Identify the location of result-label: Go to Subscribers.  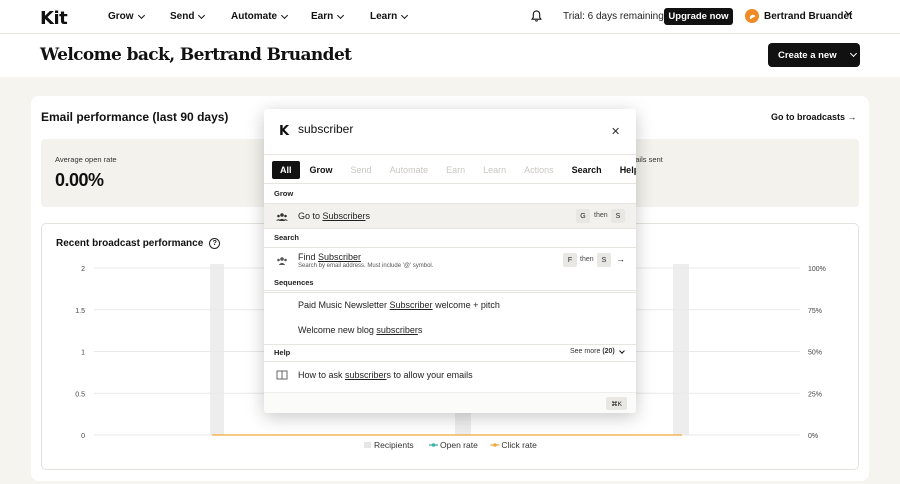
(334, 216).